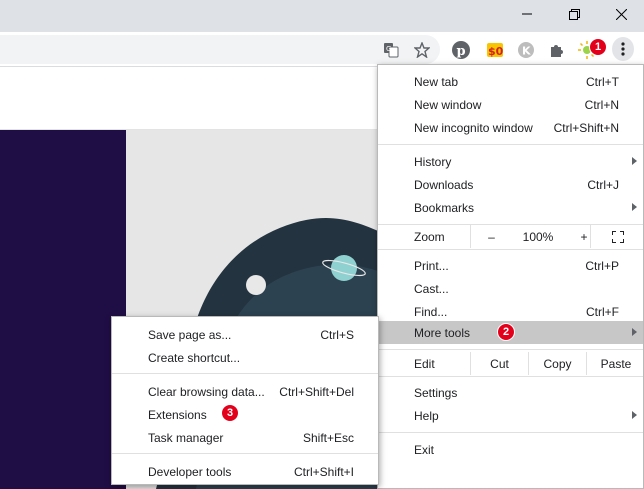  Describe the element at coordinates (510, 207) in the screenshot. I see `menu-item-bookmarks: Bookmarks` at that location.